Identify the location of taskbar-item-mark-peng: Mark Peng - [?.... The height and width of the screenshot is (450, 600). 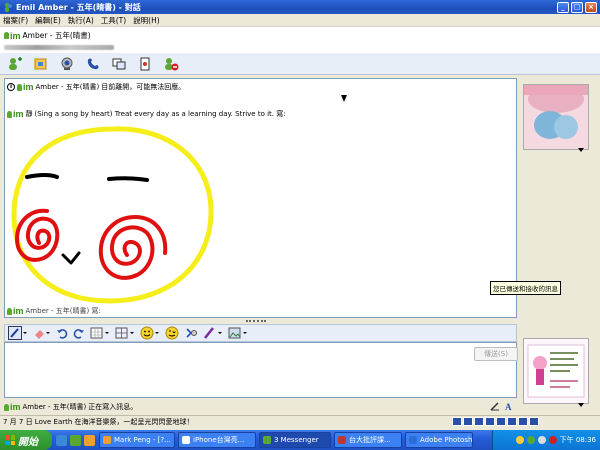
(137, 440).